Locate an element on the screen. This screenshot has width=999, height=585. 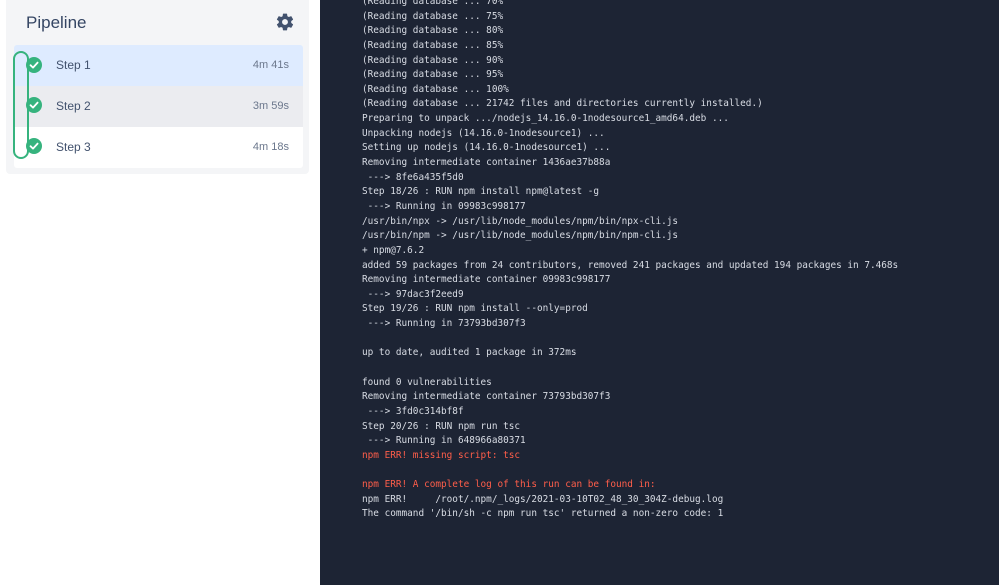
log-line: ---> Running in 648966a80371 is located at coordinates (444, 441).